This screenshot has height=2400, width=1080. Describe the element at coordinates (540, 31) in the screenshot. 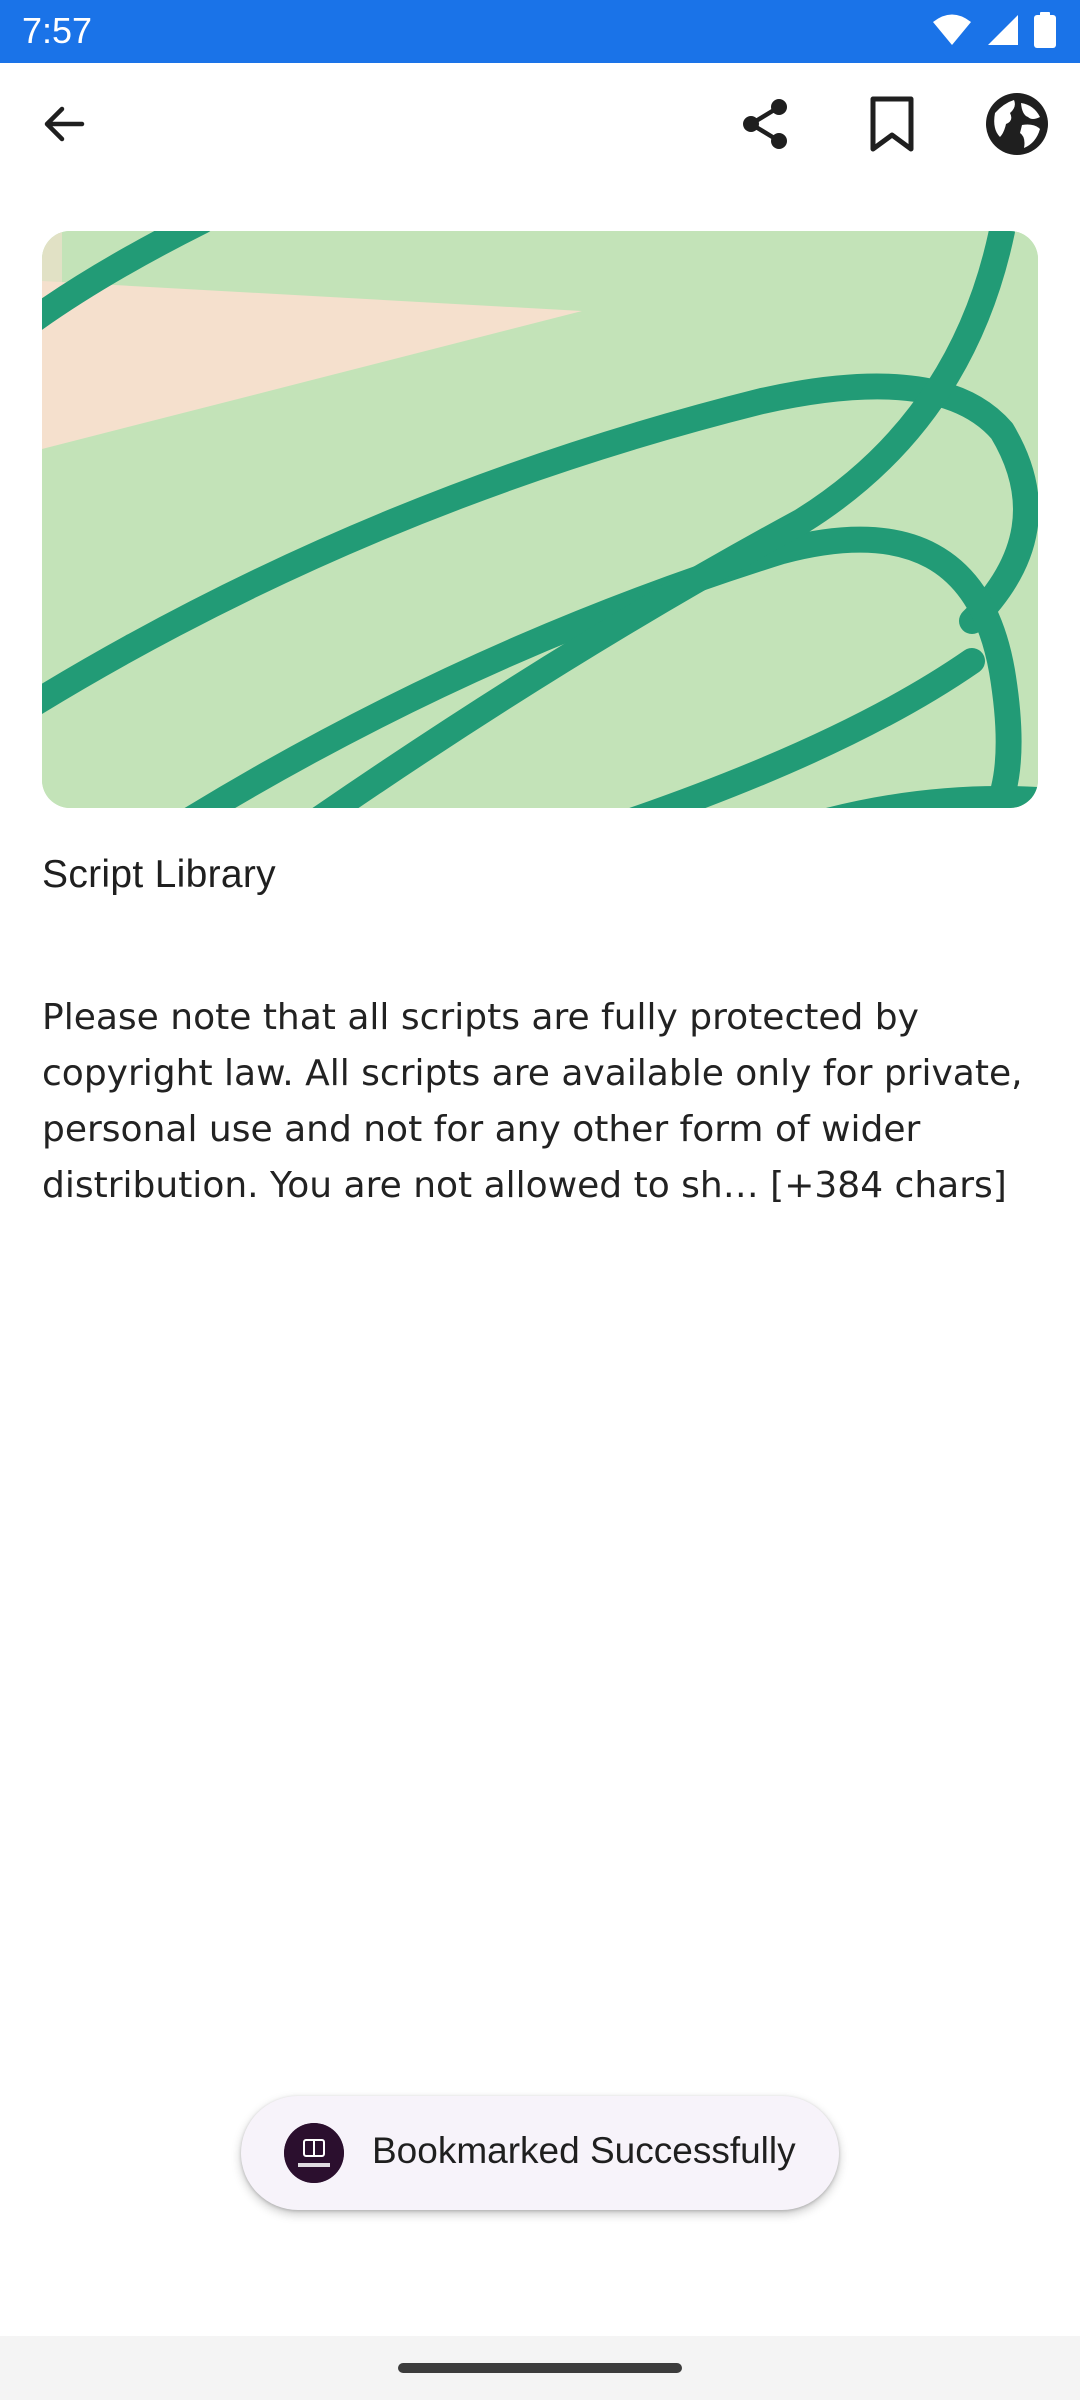

I see `status-bar: 7:57` at that location.